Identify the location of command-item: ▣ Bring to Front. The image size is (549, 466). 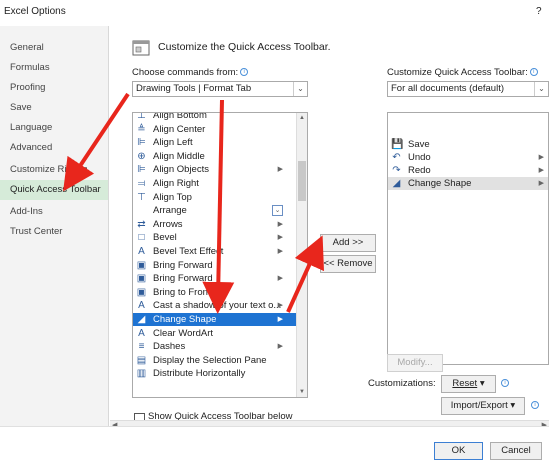
(215, 292).